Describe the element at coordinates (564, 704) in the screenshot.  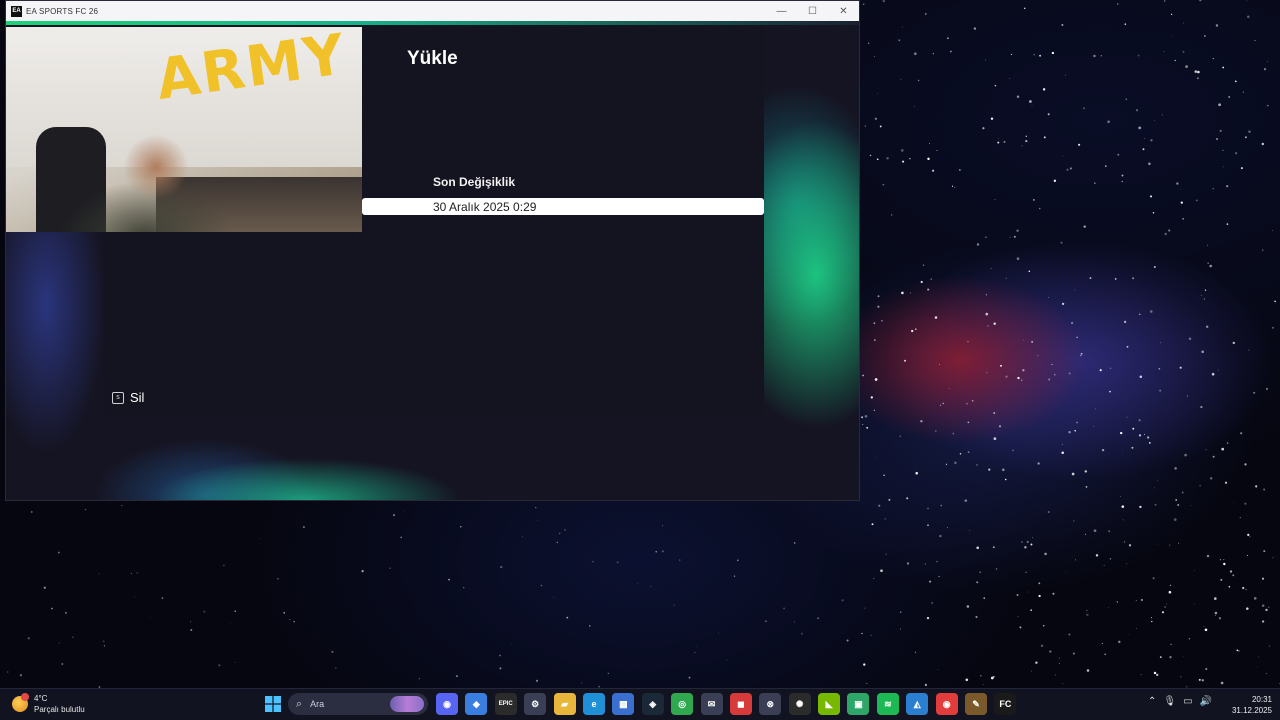
I see `file-explorer-icon: ▰` at that location.